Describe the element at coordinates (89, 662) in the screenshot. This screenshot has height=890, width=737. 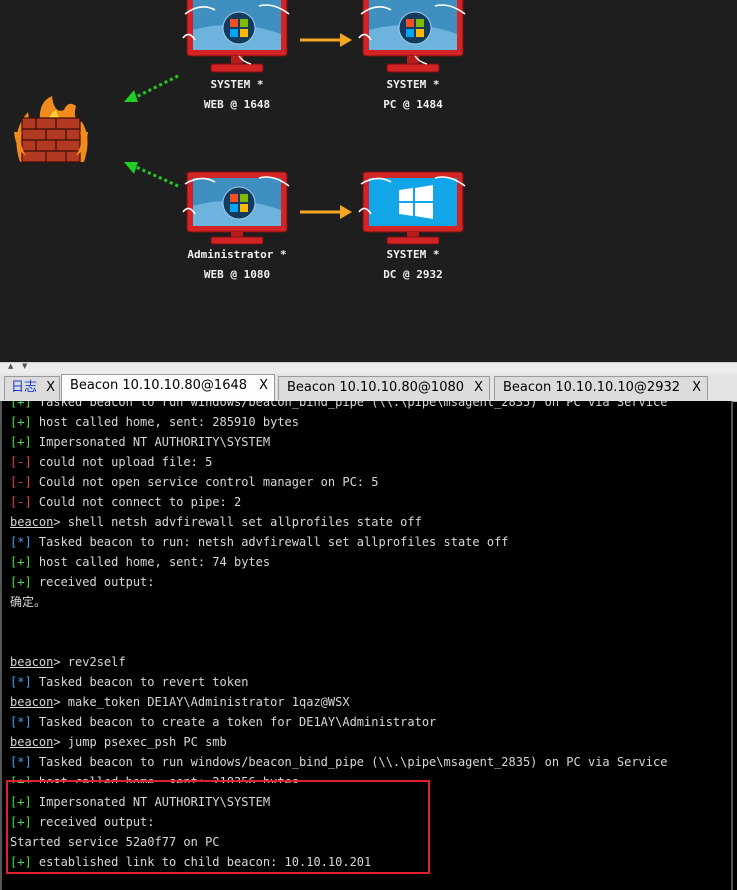
I see `console-text: > rev2self` at that location.